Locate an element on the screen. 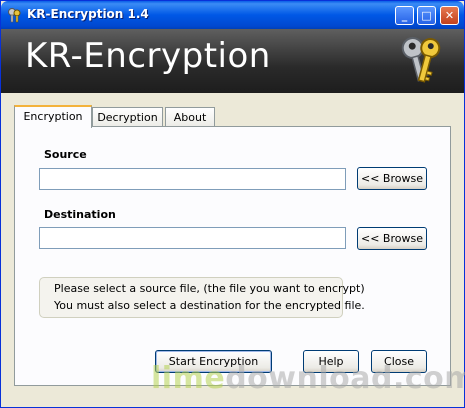 The width and height of the screenshot is (465, 408). watermark-logo: limedownload.com is located at coordinates (308, 378).